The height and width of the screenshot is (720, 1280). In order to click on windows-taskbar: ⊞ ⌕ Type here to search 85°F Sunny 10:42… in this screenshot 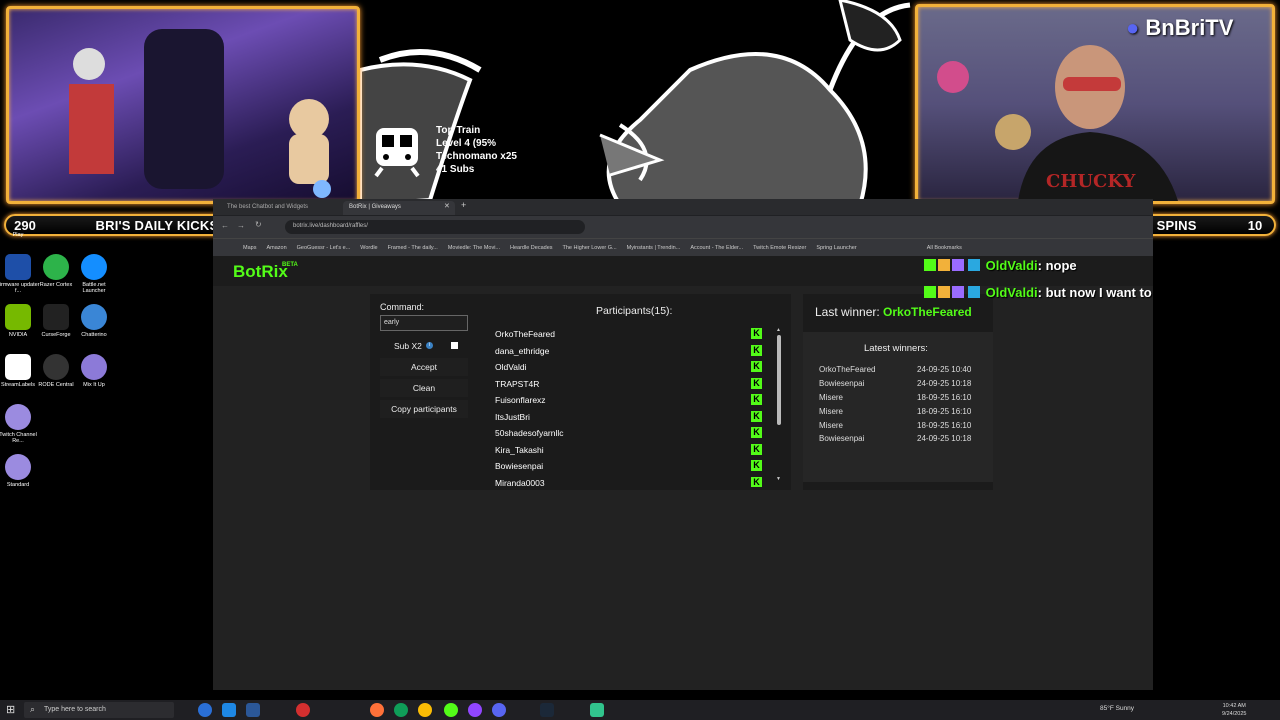, I will do `click(640, 710)`.